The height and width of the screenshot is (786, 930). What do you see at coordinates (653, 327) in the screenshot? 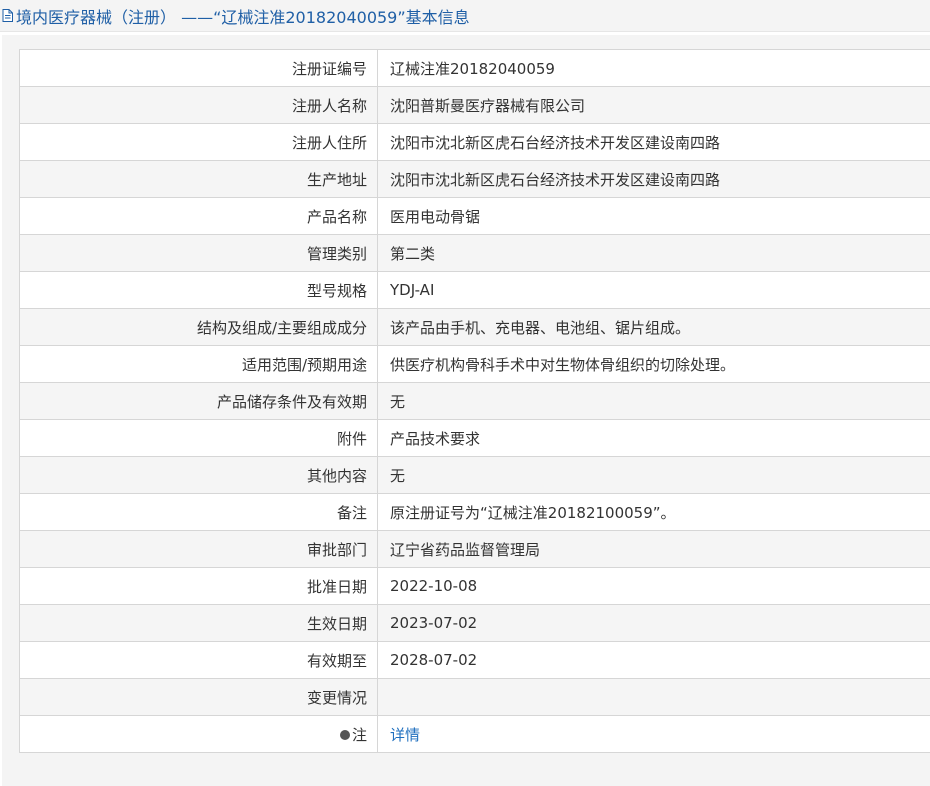
I see `field-value: 该产品由手机、充电器、电池组、锯片组成。` at bounding box center [653, 327].